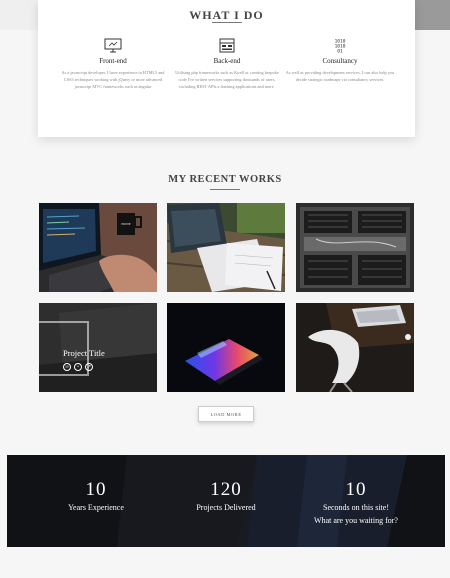 Image resolution: width=450 pixels, height=578 pixels. Describe the element at coordinates (96, 507) in the screenshot. I see `stat-label: Years Experience` at that location.